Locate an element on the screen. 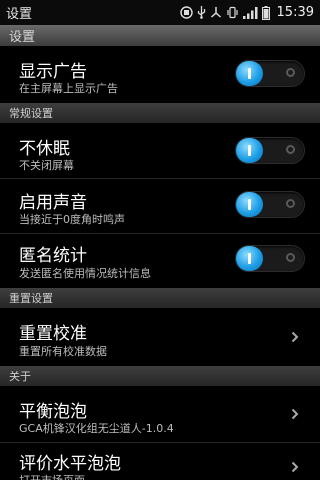 This screenshot has width=320, height=480. rate-app-subtitle: 打开市场页面 is located at coordinates (52, 476).